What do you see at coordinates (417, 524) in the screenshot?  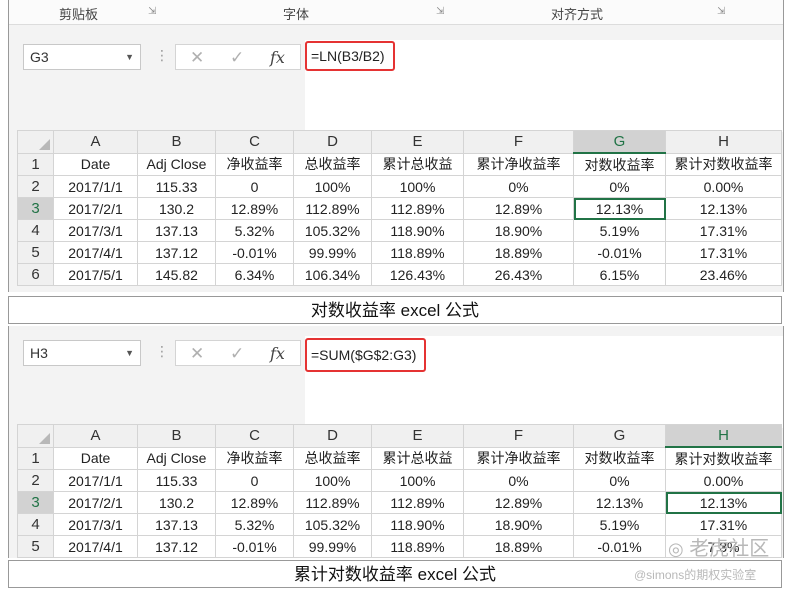 I see `cell-e4: 118.90%` at bounding box center [417, 524].